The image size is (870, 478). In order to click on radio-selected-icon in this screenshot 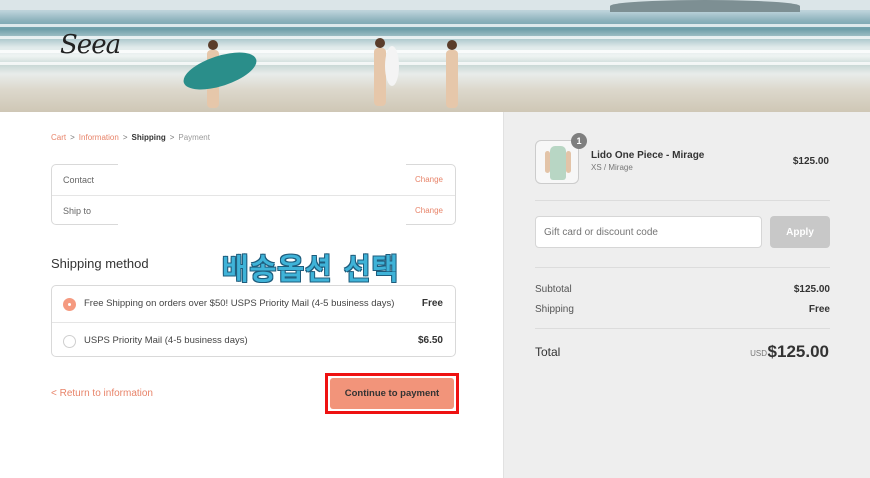, I will do `click(69, 304)`.